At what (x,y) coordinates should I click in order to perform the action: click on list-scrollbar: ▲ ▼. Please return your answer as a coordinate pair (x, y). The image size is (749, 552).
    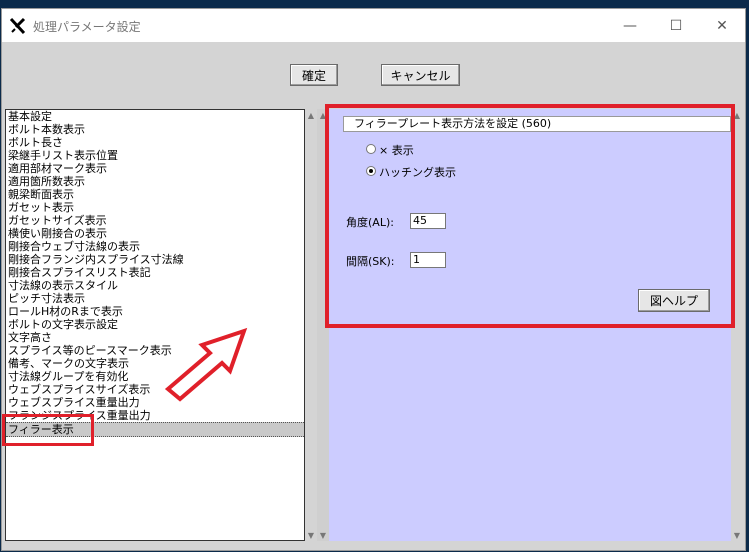
    Looking at the image, I should click on (311, 325).